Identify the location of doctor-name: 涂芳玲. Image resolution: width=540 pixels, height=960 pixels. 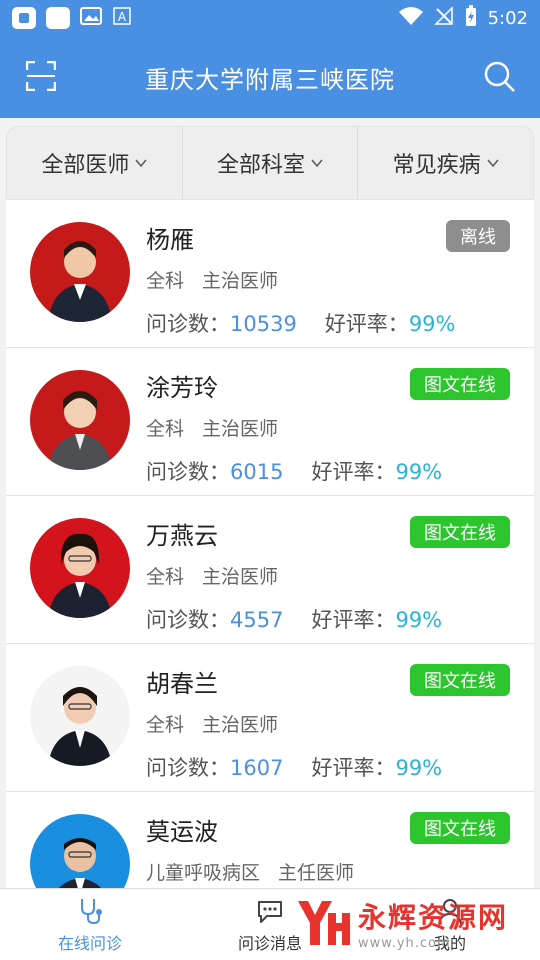
(182, 388).